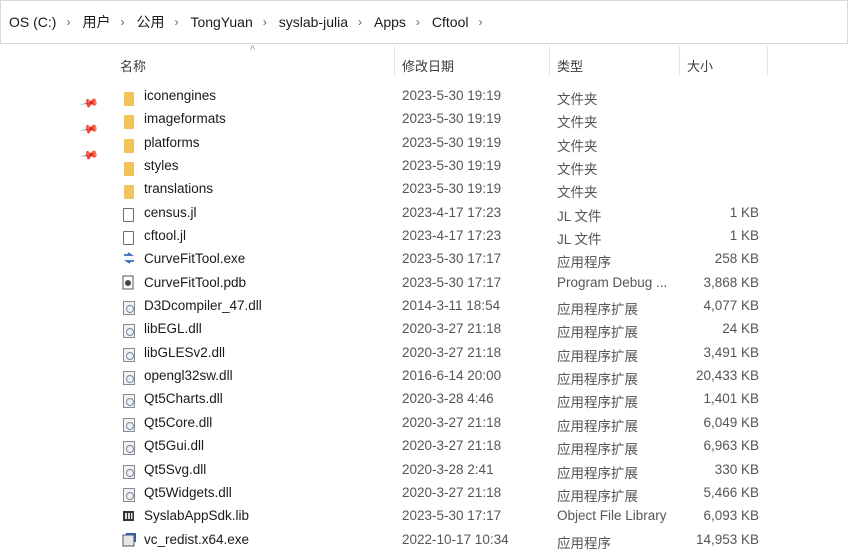  I want to click on file-size: 6,049 KB, so click(731, 422).